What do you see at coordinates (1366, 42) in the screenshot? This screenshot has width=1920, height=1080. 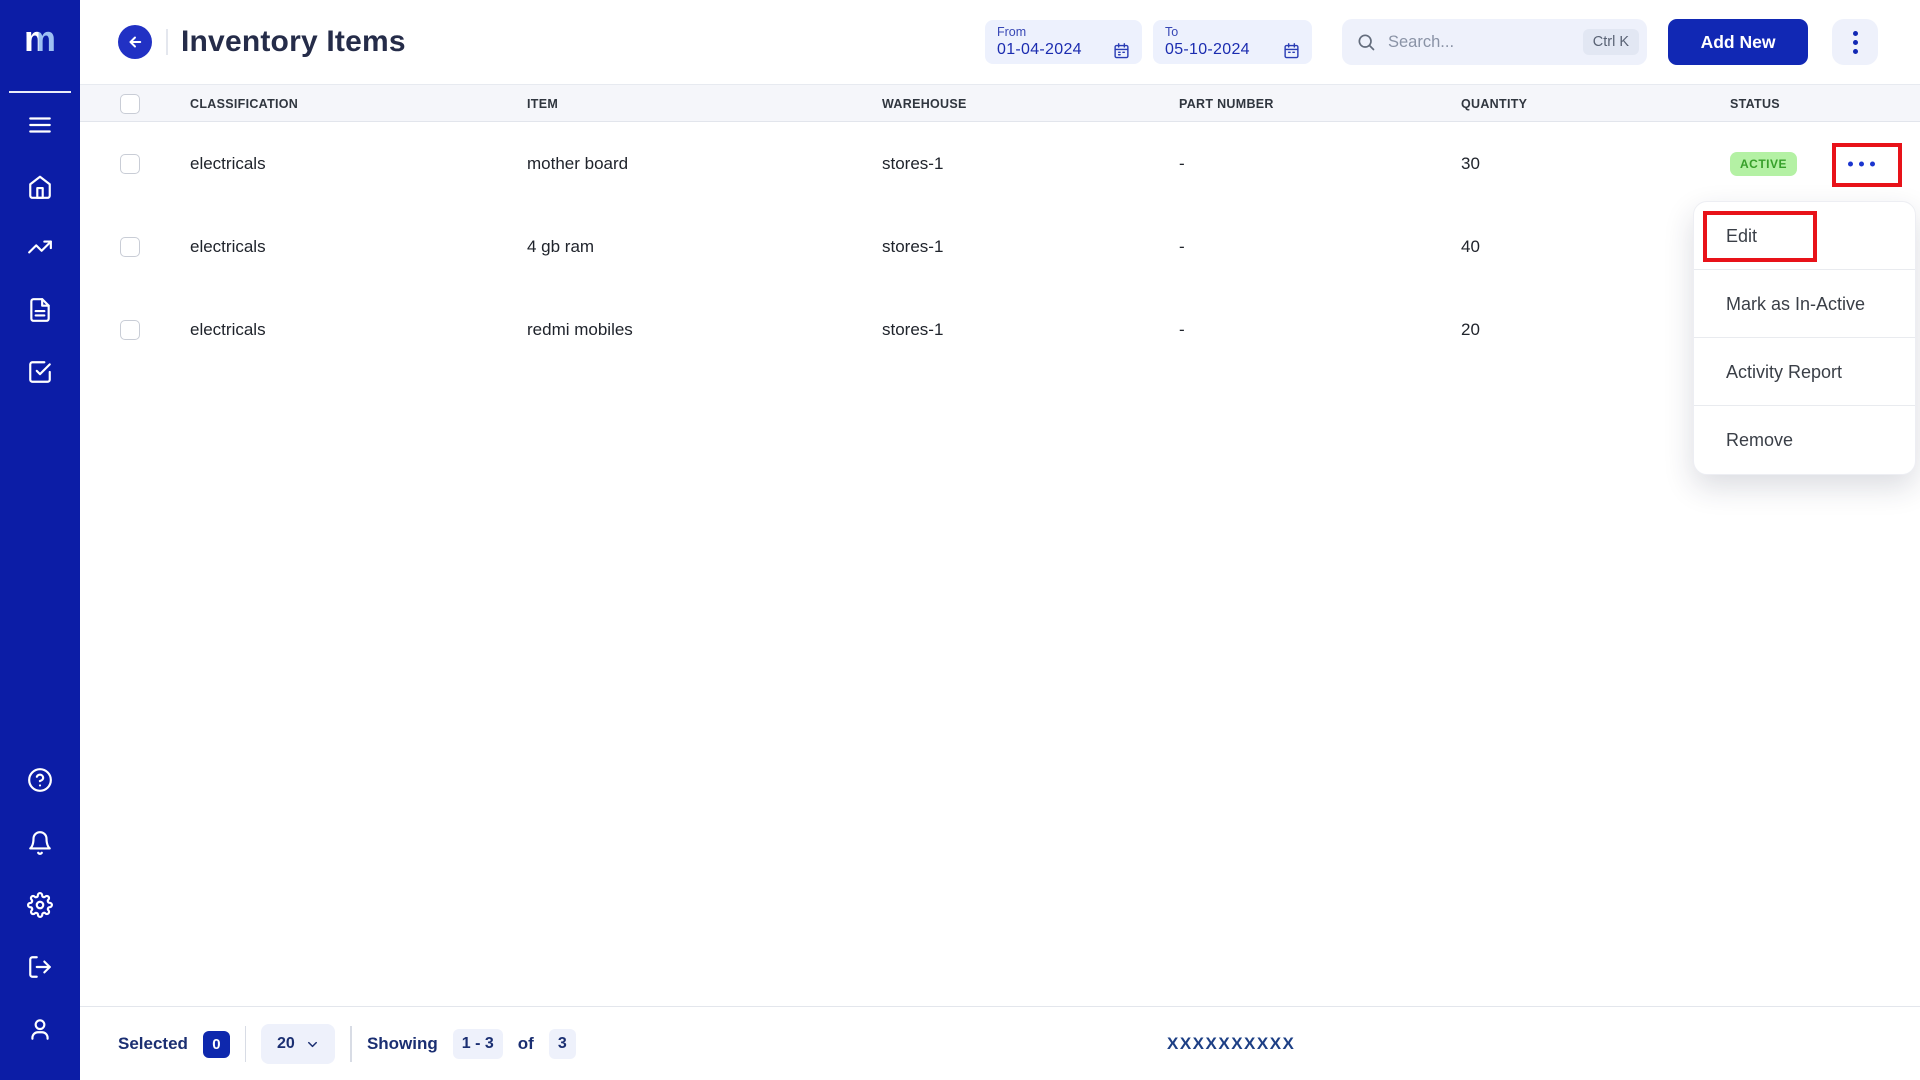 I see `search-icon` at bounding box center [1366, 42].